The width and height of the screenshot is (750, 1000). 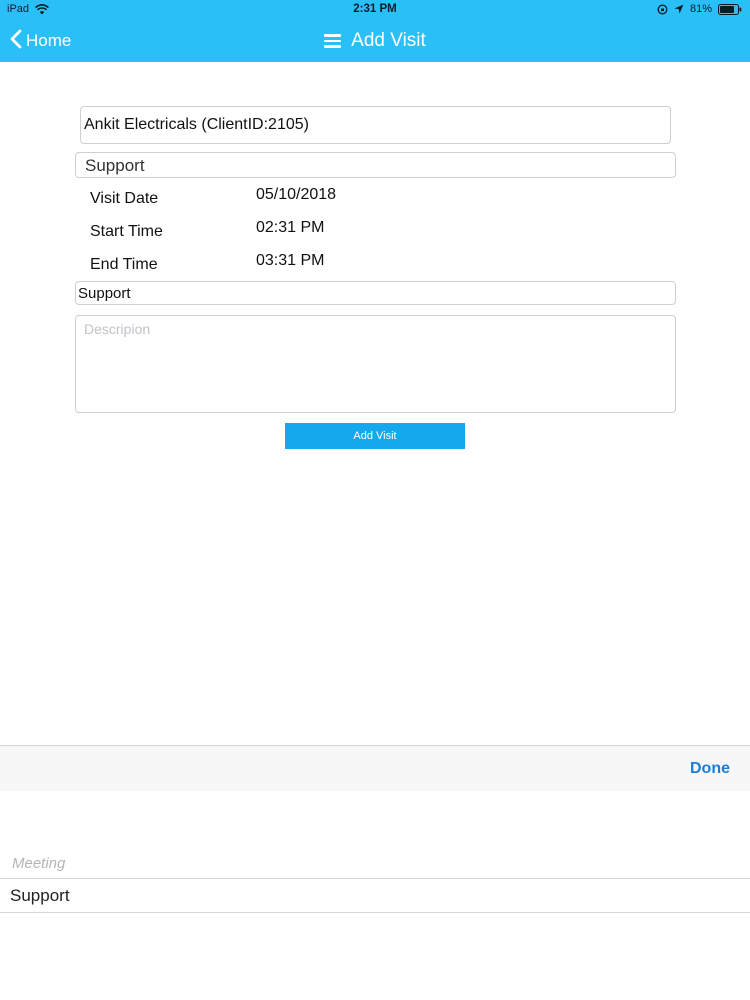 I want to click on top-bar: iPad 2:31 PM 81% Home Add Visit, so click(x=375, y=31).